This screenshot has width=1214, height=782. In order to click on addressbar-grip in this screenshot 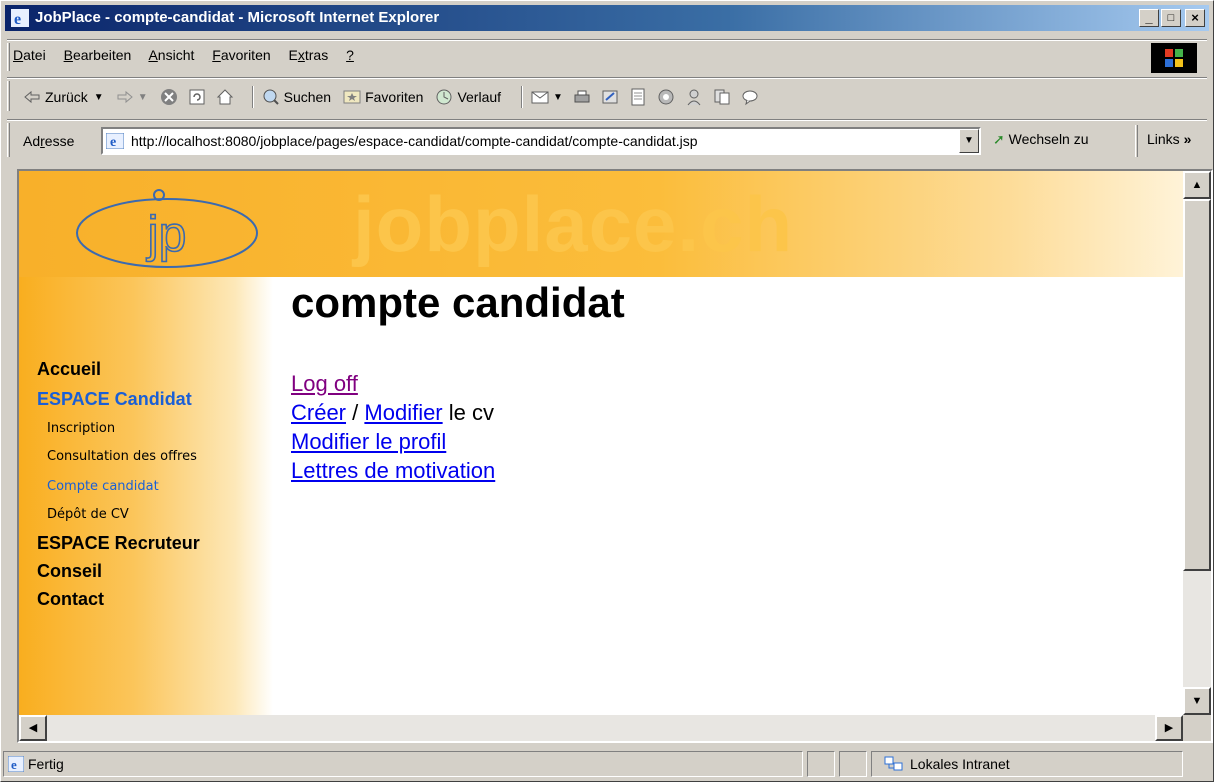, I will do `click(8, 140)`.